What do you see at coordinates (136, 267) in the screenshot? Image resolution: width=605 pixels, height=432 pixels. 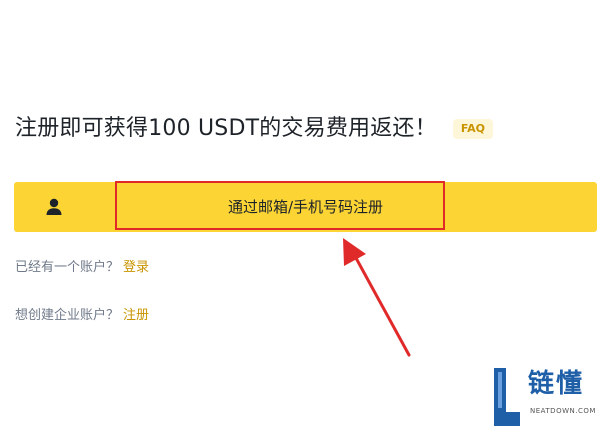 I see `login-link: 登录` at bounding box center [136, 267].